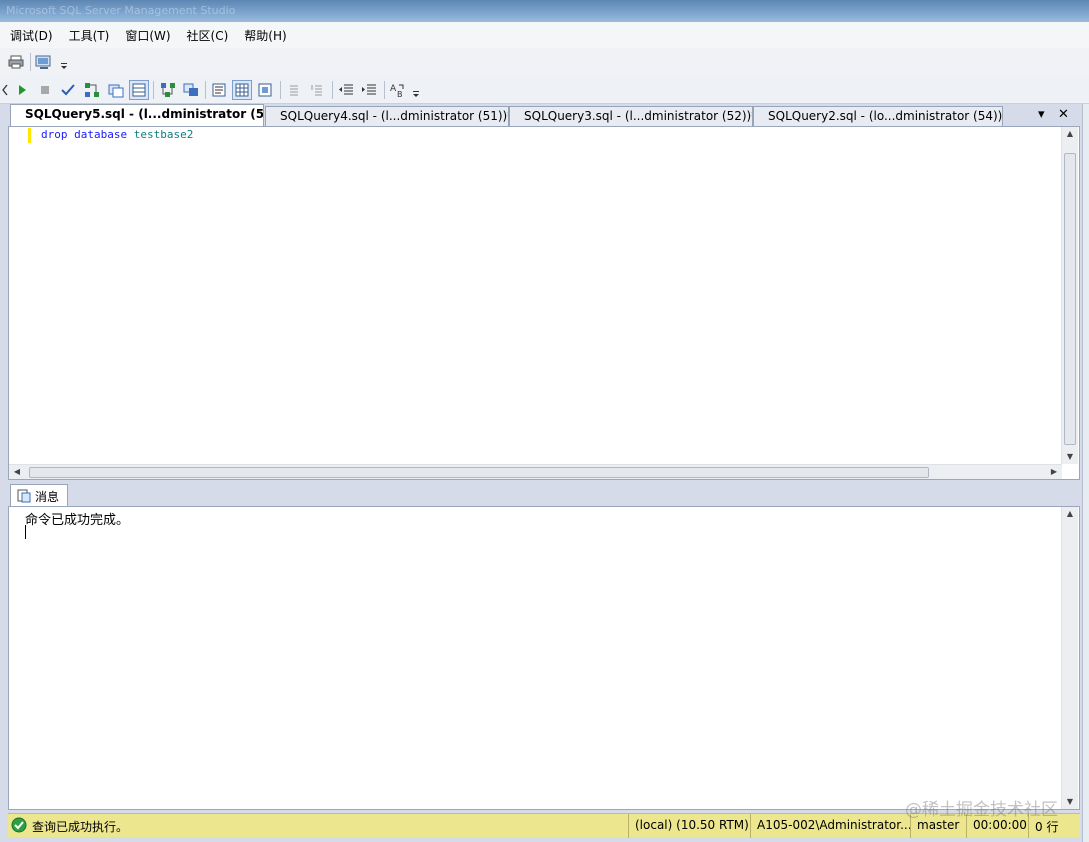 The width and height of the screenshot is (1089, 842). I want to click on code-line: drop database testbase2, so click(117, 134).